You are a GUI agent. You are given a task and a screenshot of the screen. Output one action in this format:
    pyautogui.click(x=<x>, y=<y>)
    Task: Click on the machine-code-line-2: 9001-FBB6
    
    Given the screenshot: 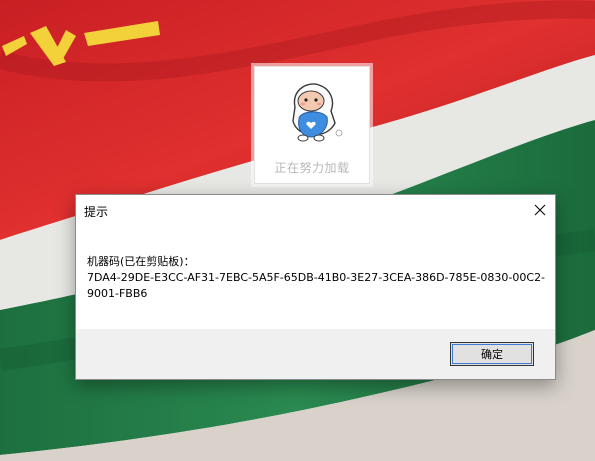 What is the action you would take?
    pyautogui.click(x=117, y=293)
    